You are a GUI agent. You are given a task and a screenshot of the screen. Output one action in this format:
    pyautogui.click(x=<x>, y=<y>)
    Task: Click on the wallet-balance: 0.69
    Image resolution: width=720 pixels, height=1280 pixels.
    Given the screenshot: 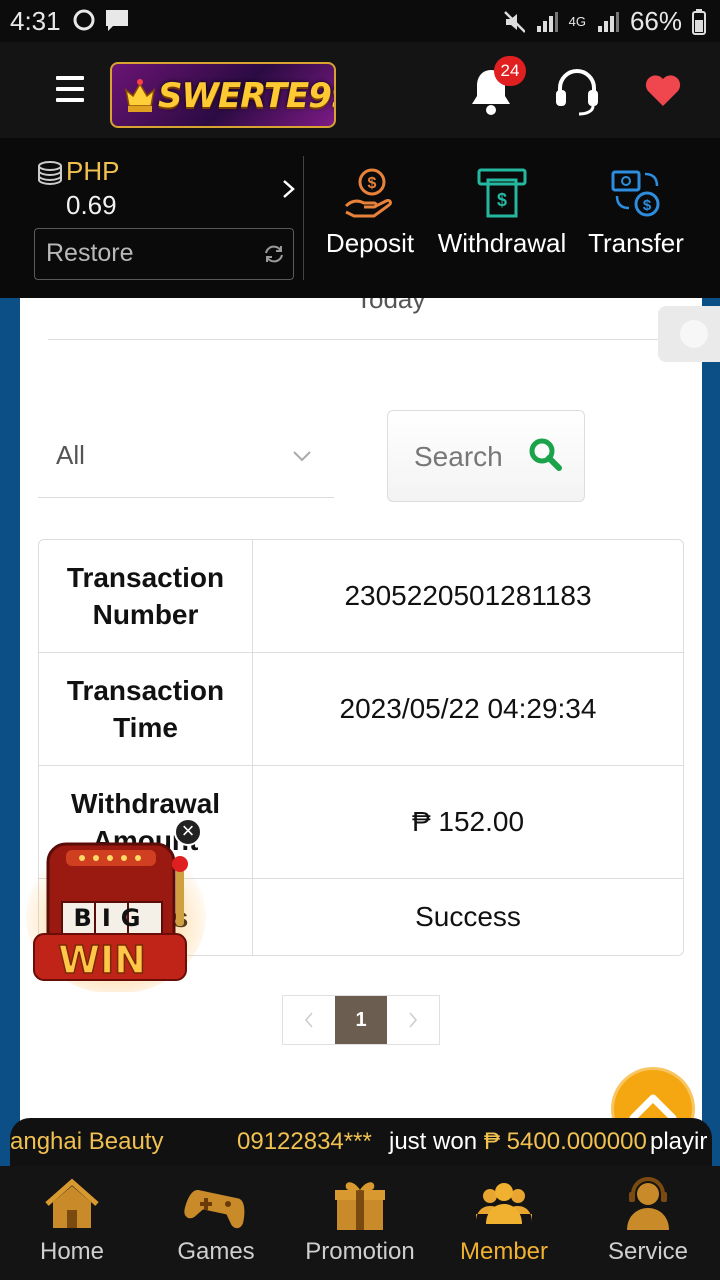 What is the action you would take?
    pyautogui.click(x=91, y=205)
    